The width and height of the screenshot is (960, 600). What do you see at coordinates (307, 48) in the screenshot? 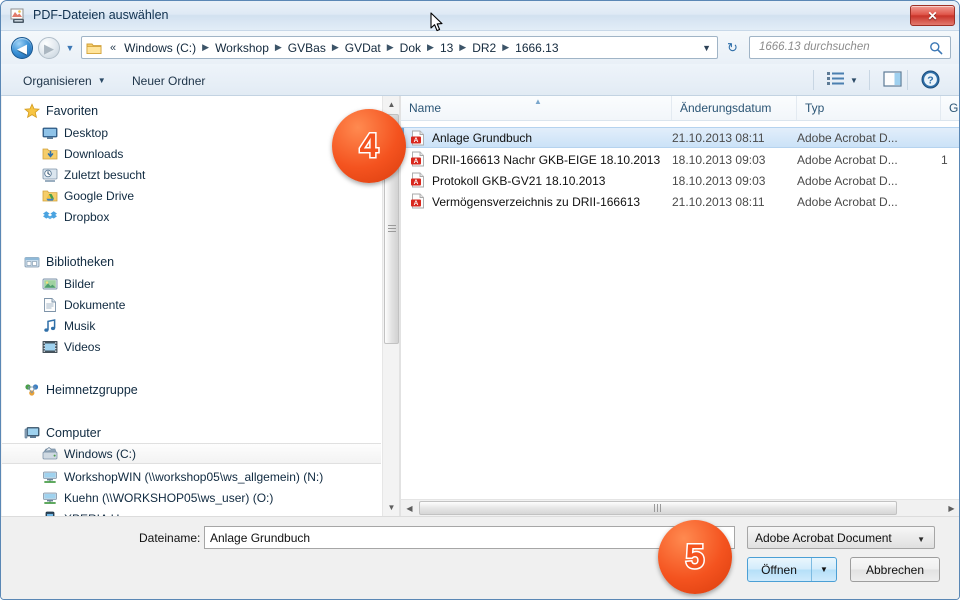
I see `breadcrumb-item-2: GVBas` at bounding box center [307, 48].